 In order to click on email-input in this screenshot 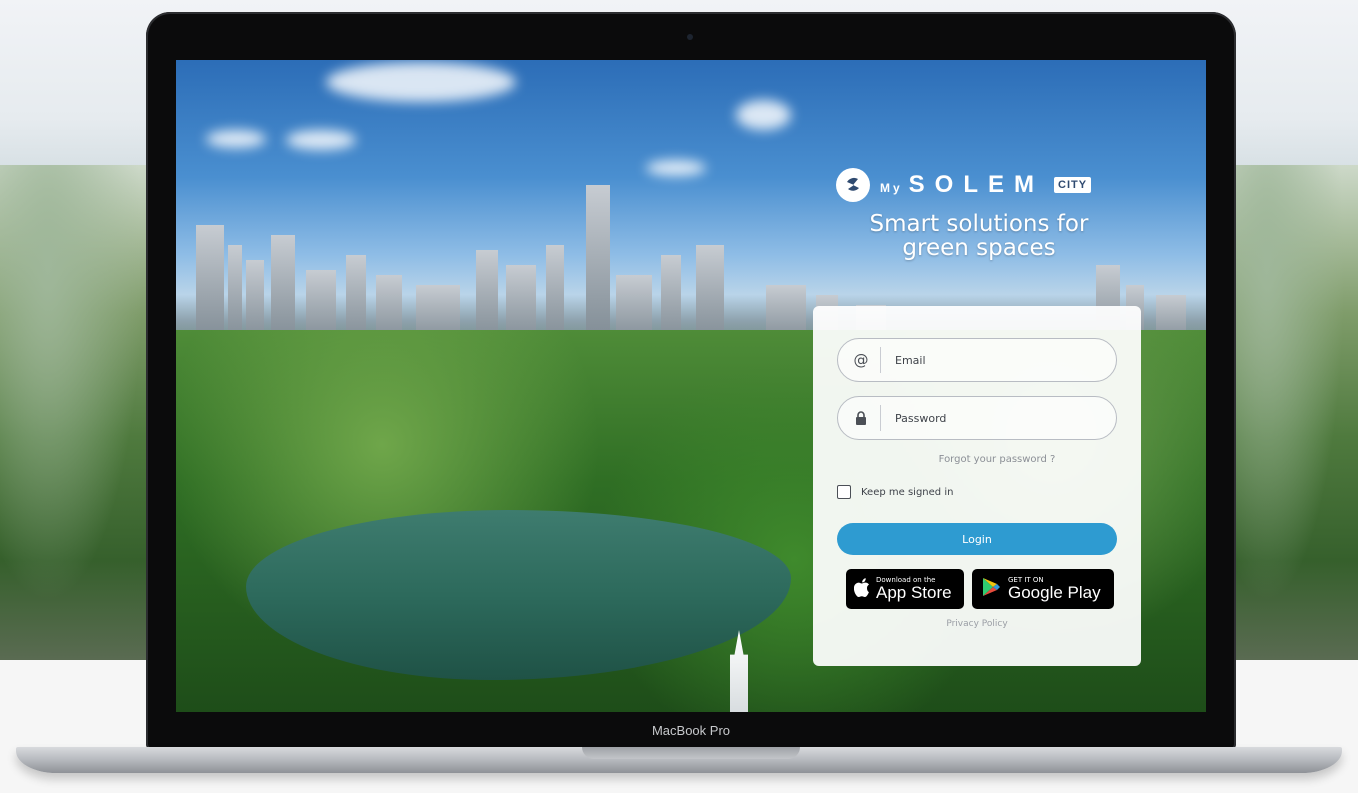, I will do `click(995, 360)`.